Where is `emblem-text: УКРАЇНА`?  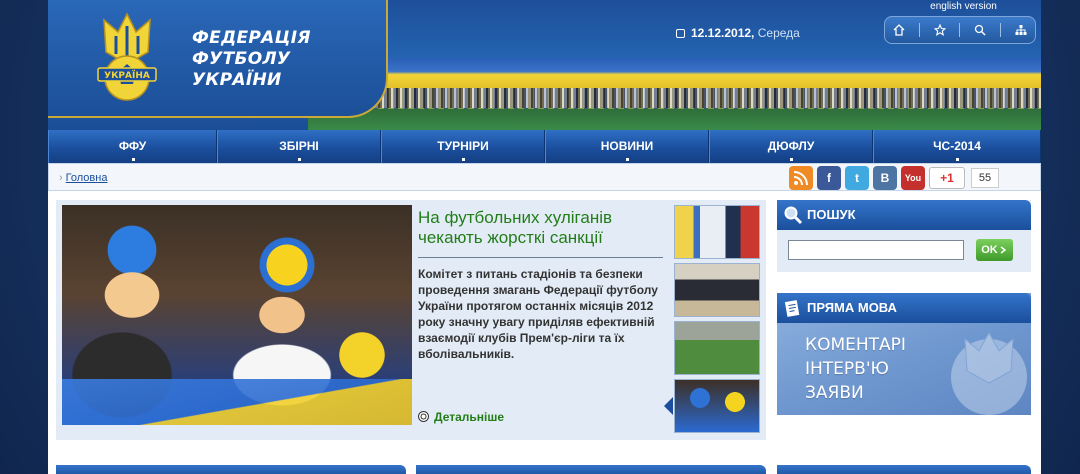 emblem-text: УКРАЇНА is located at coordinates (127, 75).